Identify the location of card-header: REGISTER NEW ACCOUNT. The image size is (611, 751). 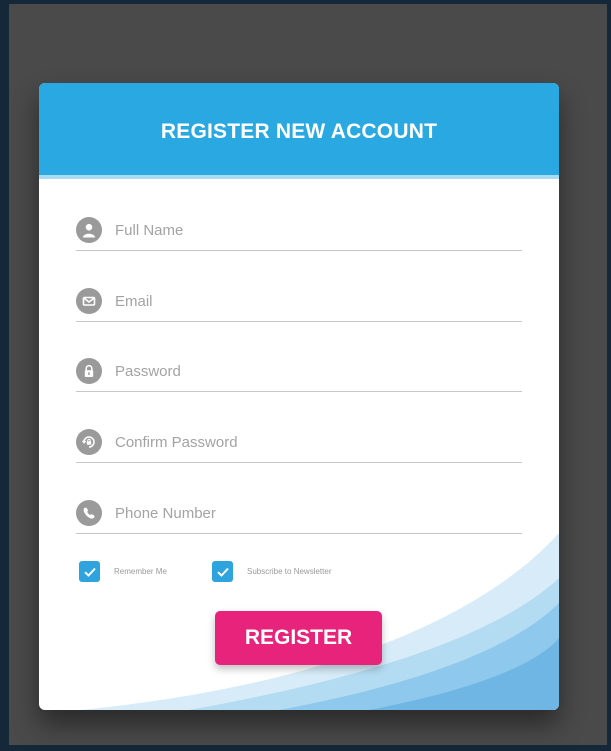
(299, 131).